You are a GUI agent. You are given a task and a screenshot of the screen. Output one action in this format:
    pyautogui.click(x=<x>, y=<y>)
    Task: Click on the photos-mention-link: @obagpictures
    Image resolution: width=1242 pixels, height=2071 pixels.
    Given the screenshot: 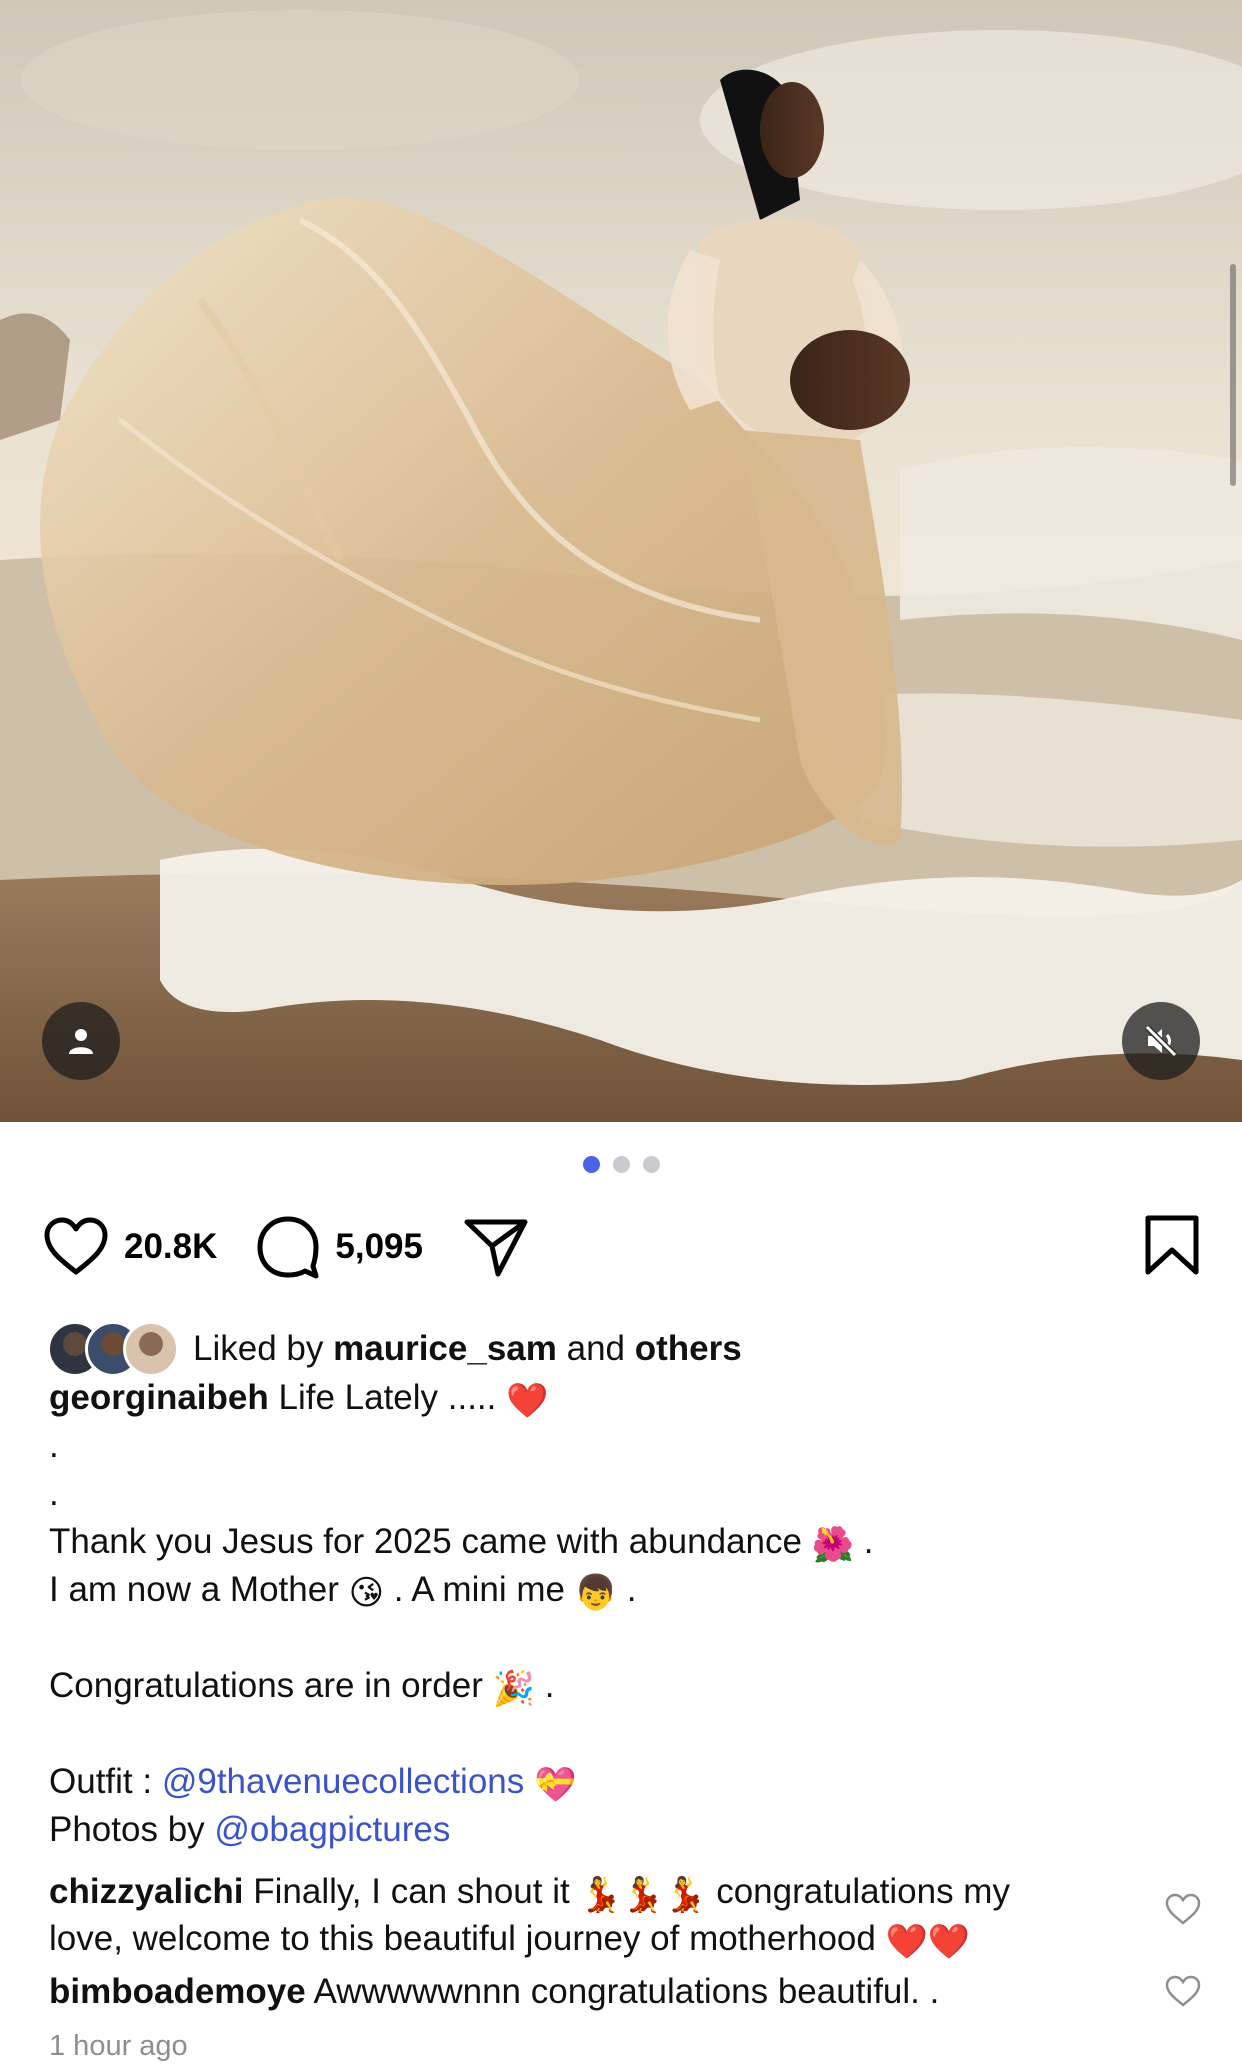 What is the action you would take?
    pyautogui.click(x=332, y=1829)
    